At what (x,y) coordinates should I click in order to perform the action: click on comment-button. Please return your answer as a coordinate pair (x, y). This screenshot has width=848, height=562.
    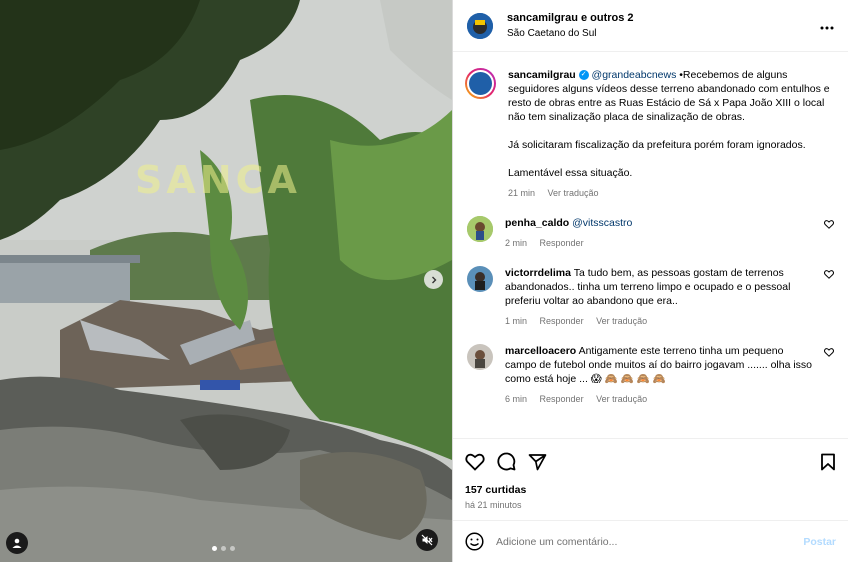
    Looking at the image, I should click on (506, 461).